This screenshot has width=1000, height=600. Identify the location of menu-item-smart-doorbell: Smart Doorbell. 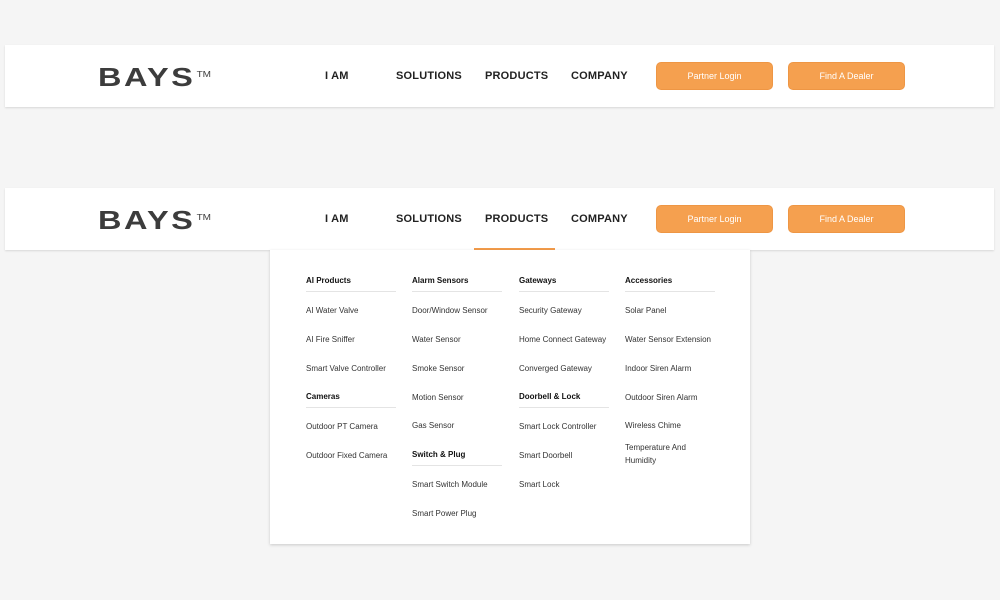
(545, 456).